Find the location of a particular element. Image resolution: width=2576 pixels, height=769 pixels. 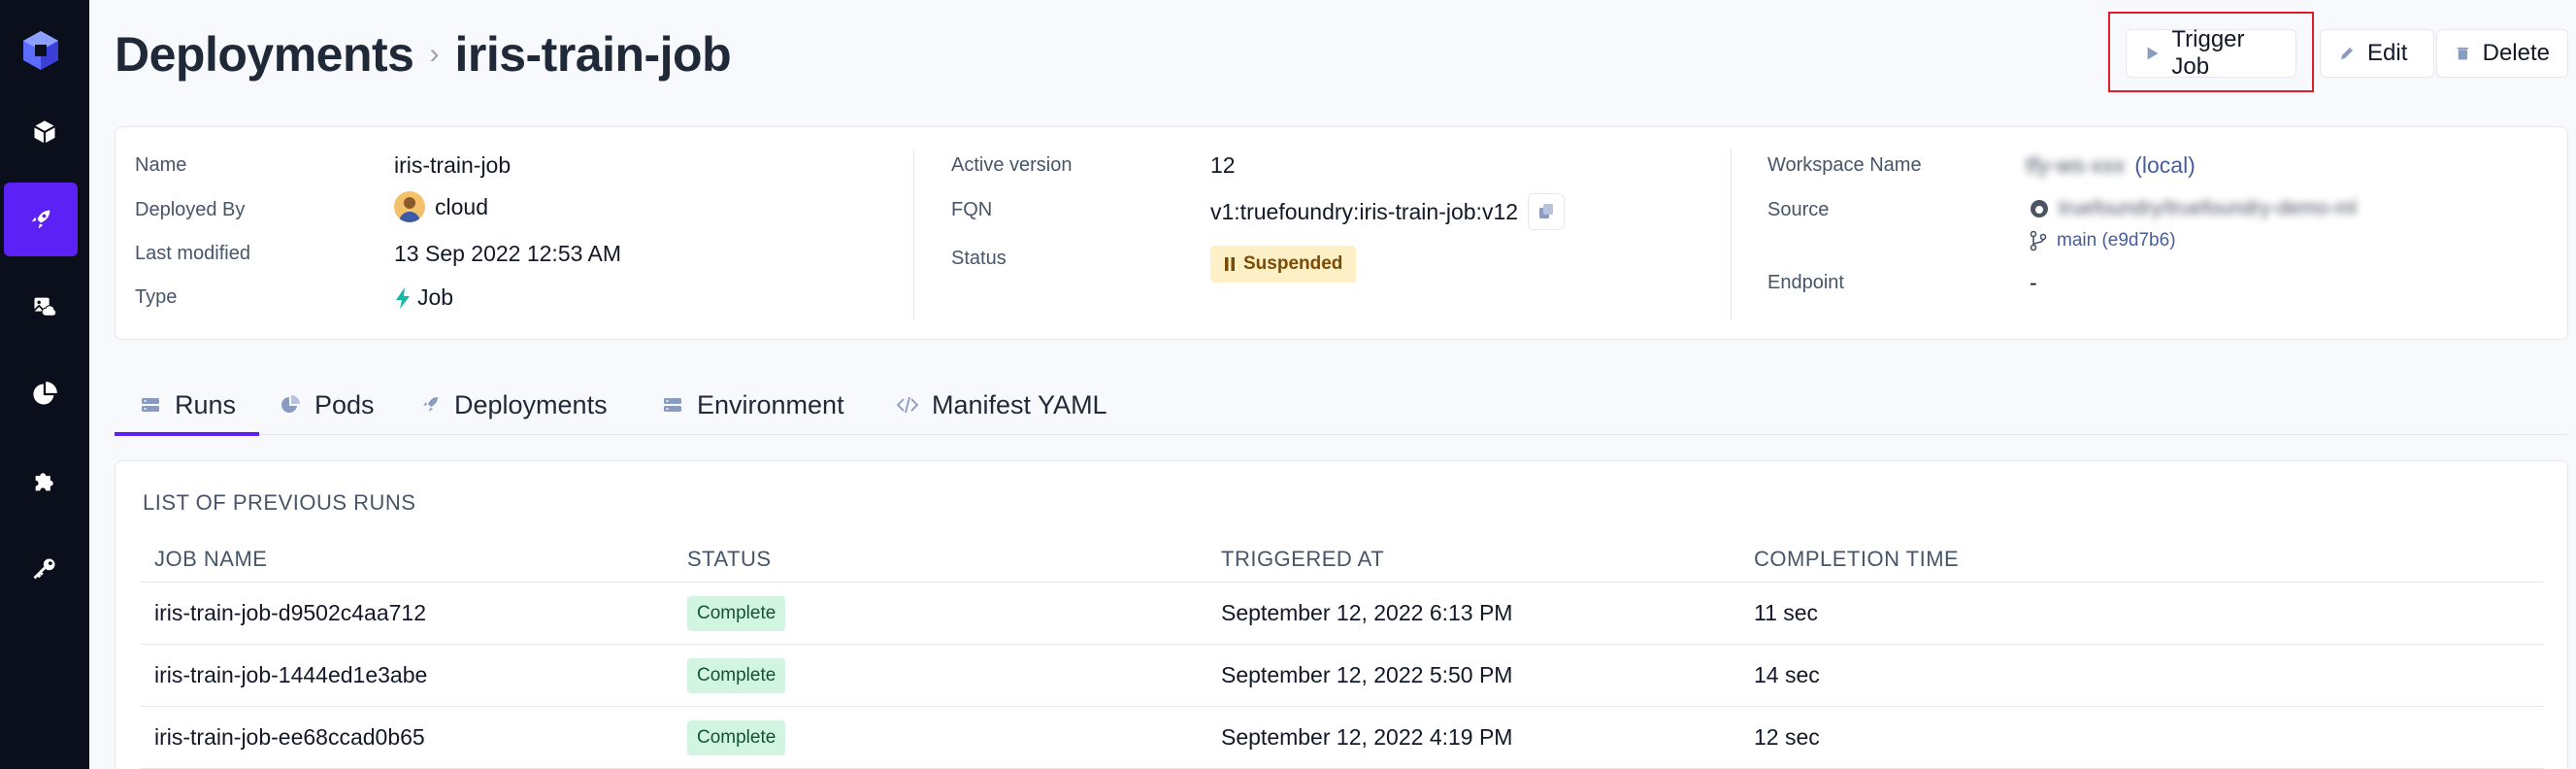

deployed-by-name: cloud is located at coordinates (461, 206).